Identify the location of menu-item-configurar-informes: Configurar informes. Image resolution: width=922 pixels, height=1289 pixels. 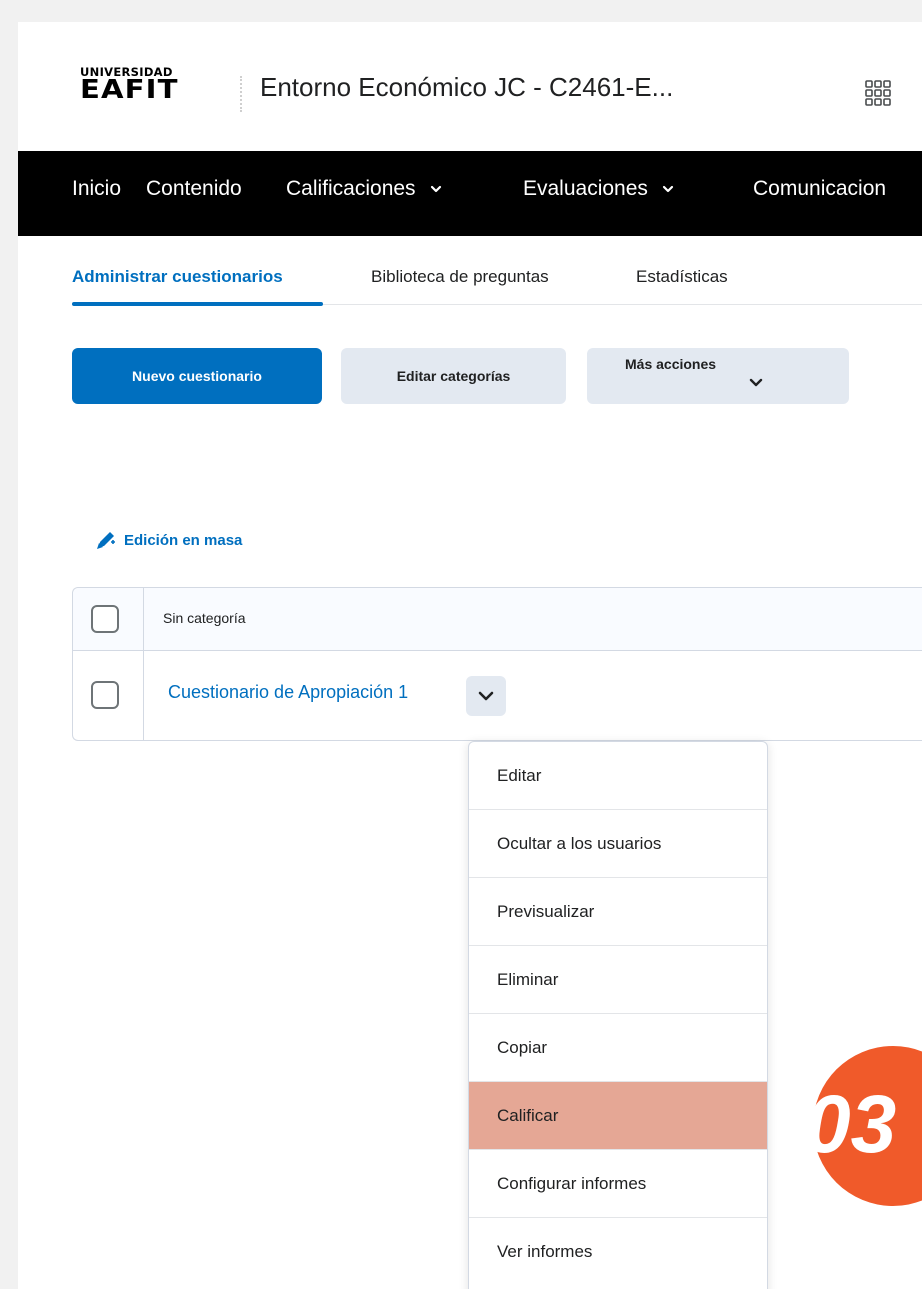
(618, 1184).